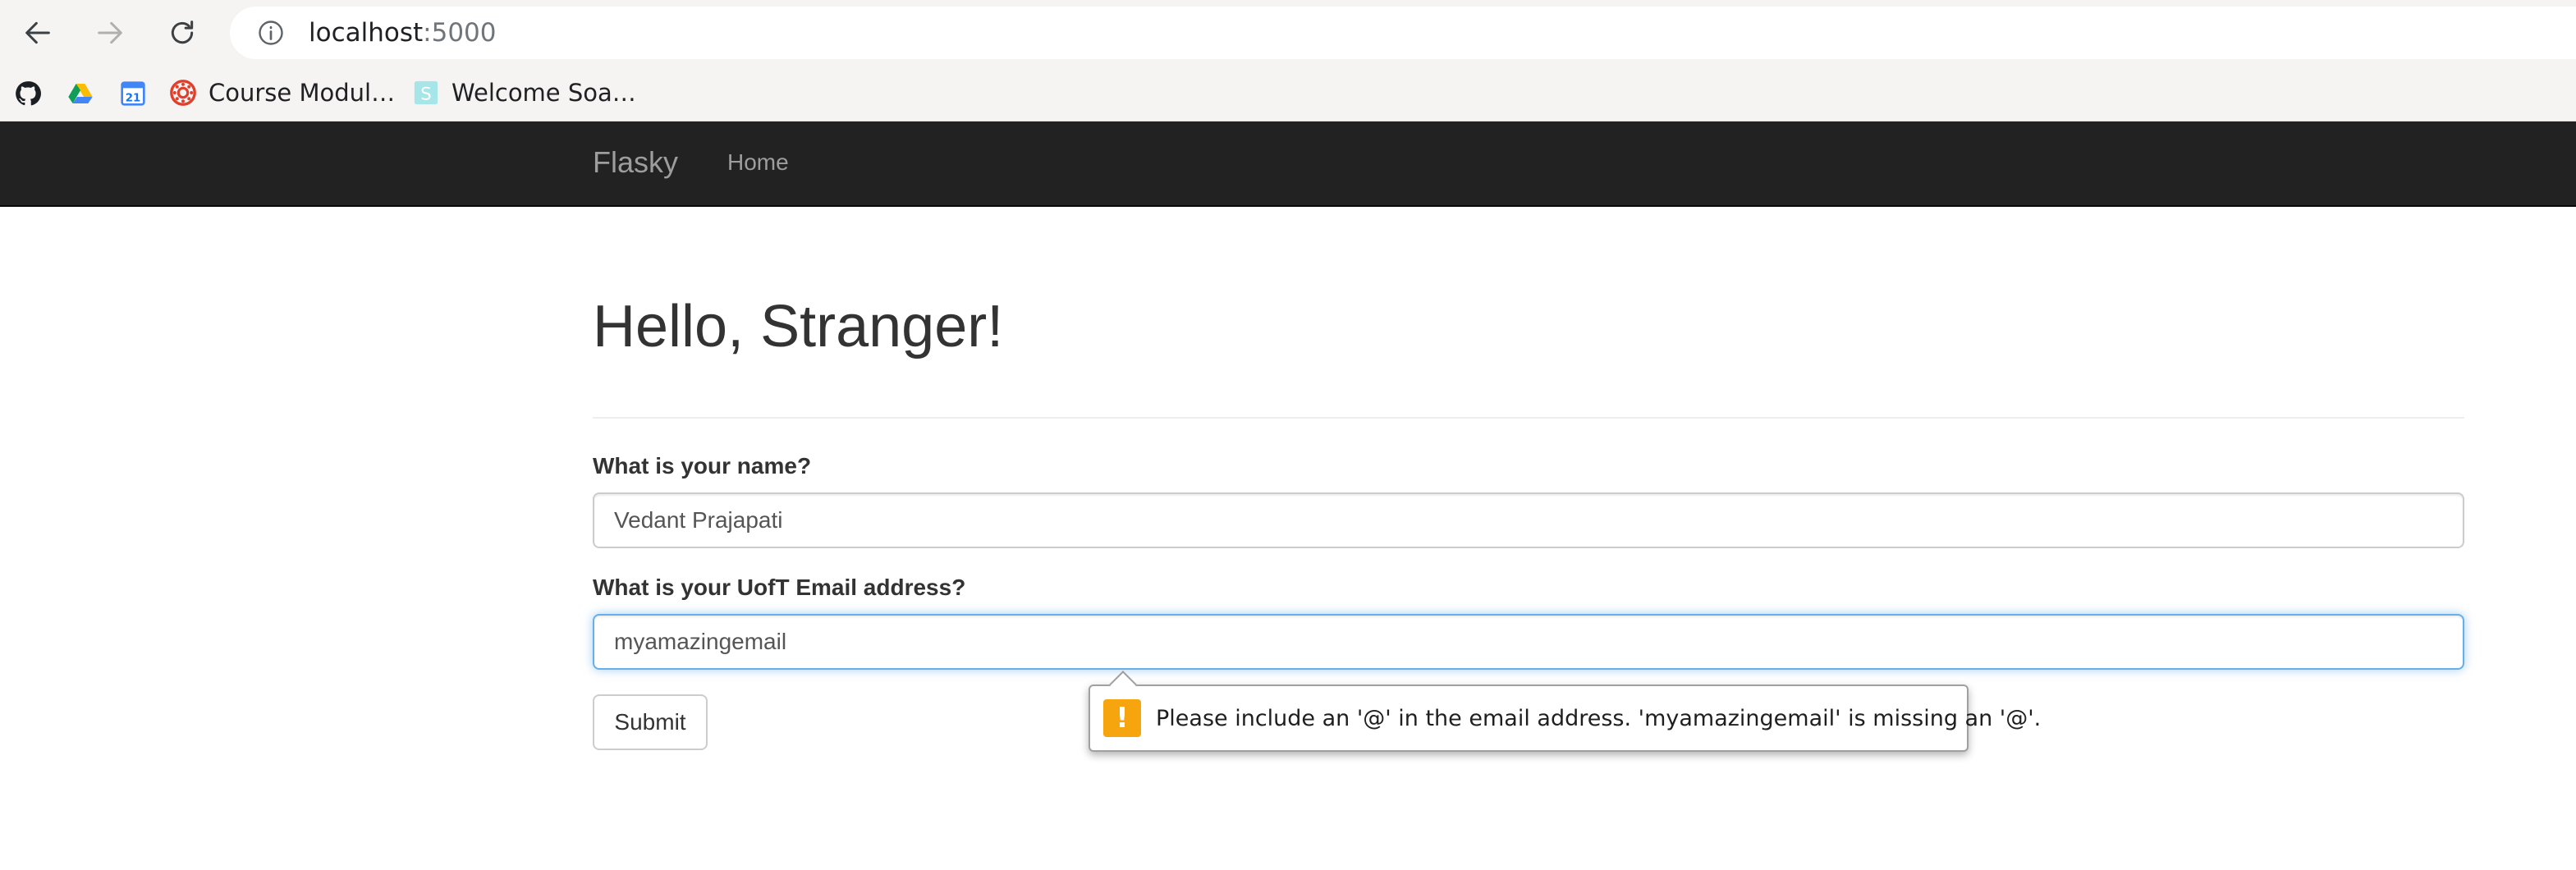 The image size is (2576, 870). What do you see at coordinates (460, 33) in the screenshot?
I see `url-port: :5000` at bounding box center [460, 33].